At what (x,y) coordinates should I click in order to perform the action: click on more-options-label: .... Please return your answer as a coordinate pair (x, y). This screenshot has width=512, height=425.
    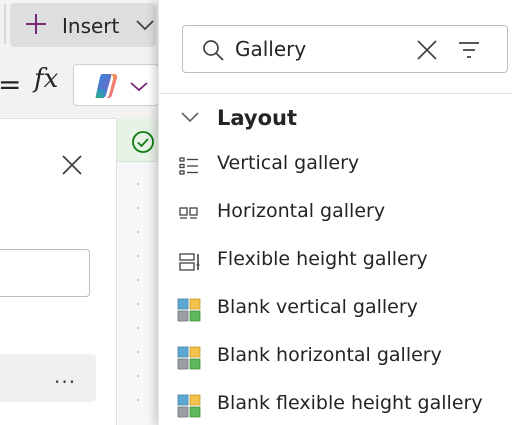
    Looking at the image, I should click on (65, 376).